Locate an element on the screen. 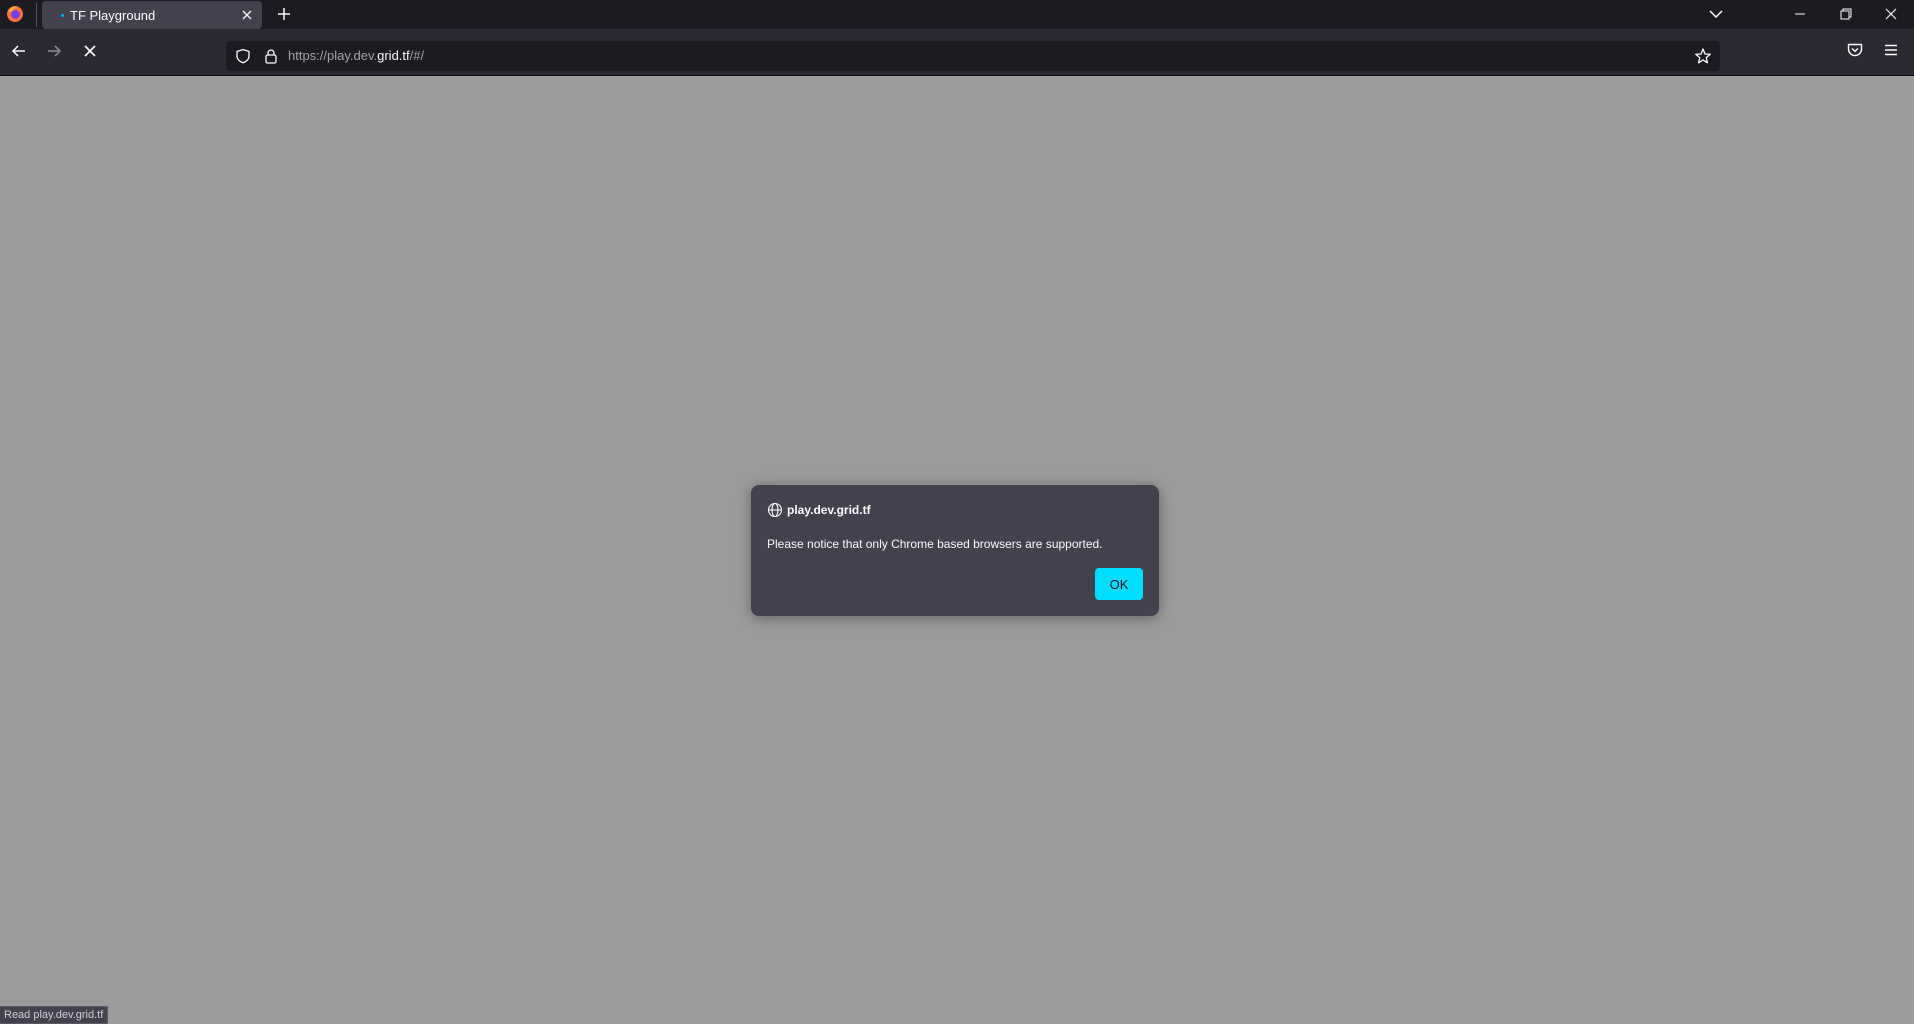 The image size is (1914, 1024). url-prefix: https://play.dev. is located at coordinates (333, 55).